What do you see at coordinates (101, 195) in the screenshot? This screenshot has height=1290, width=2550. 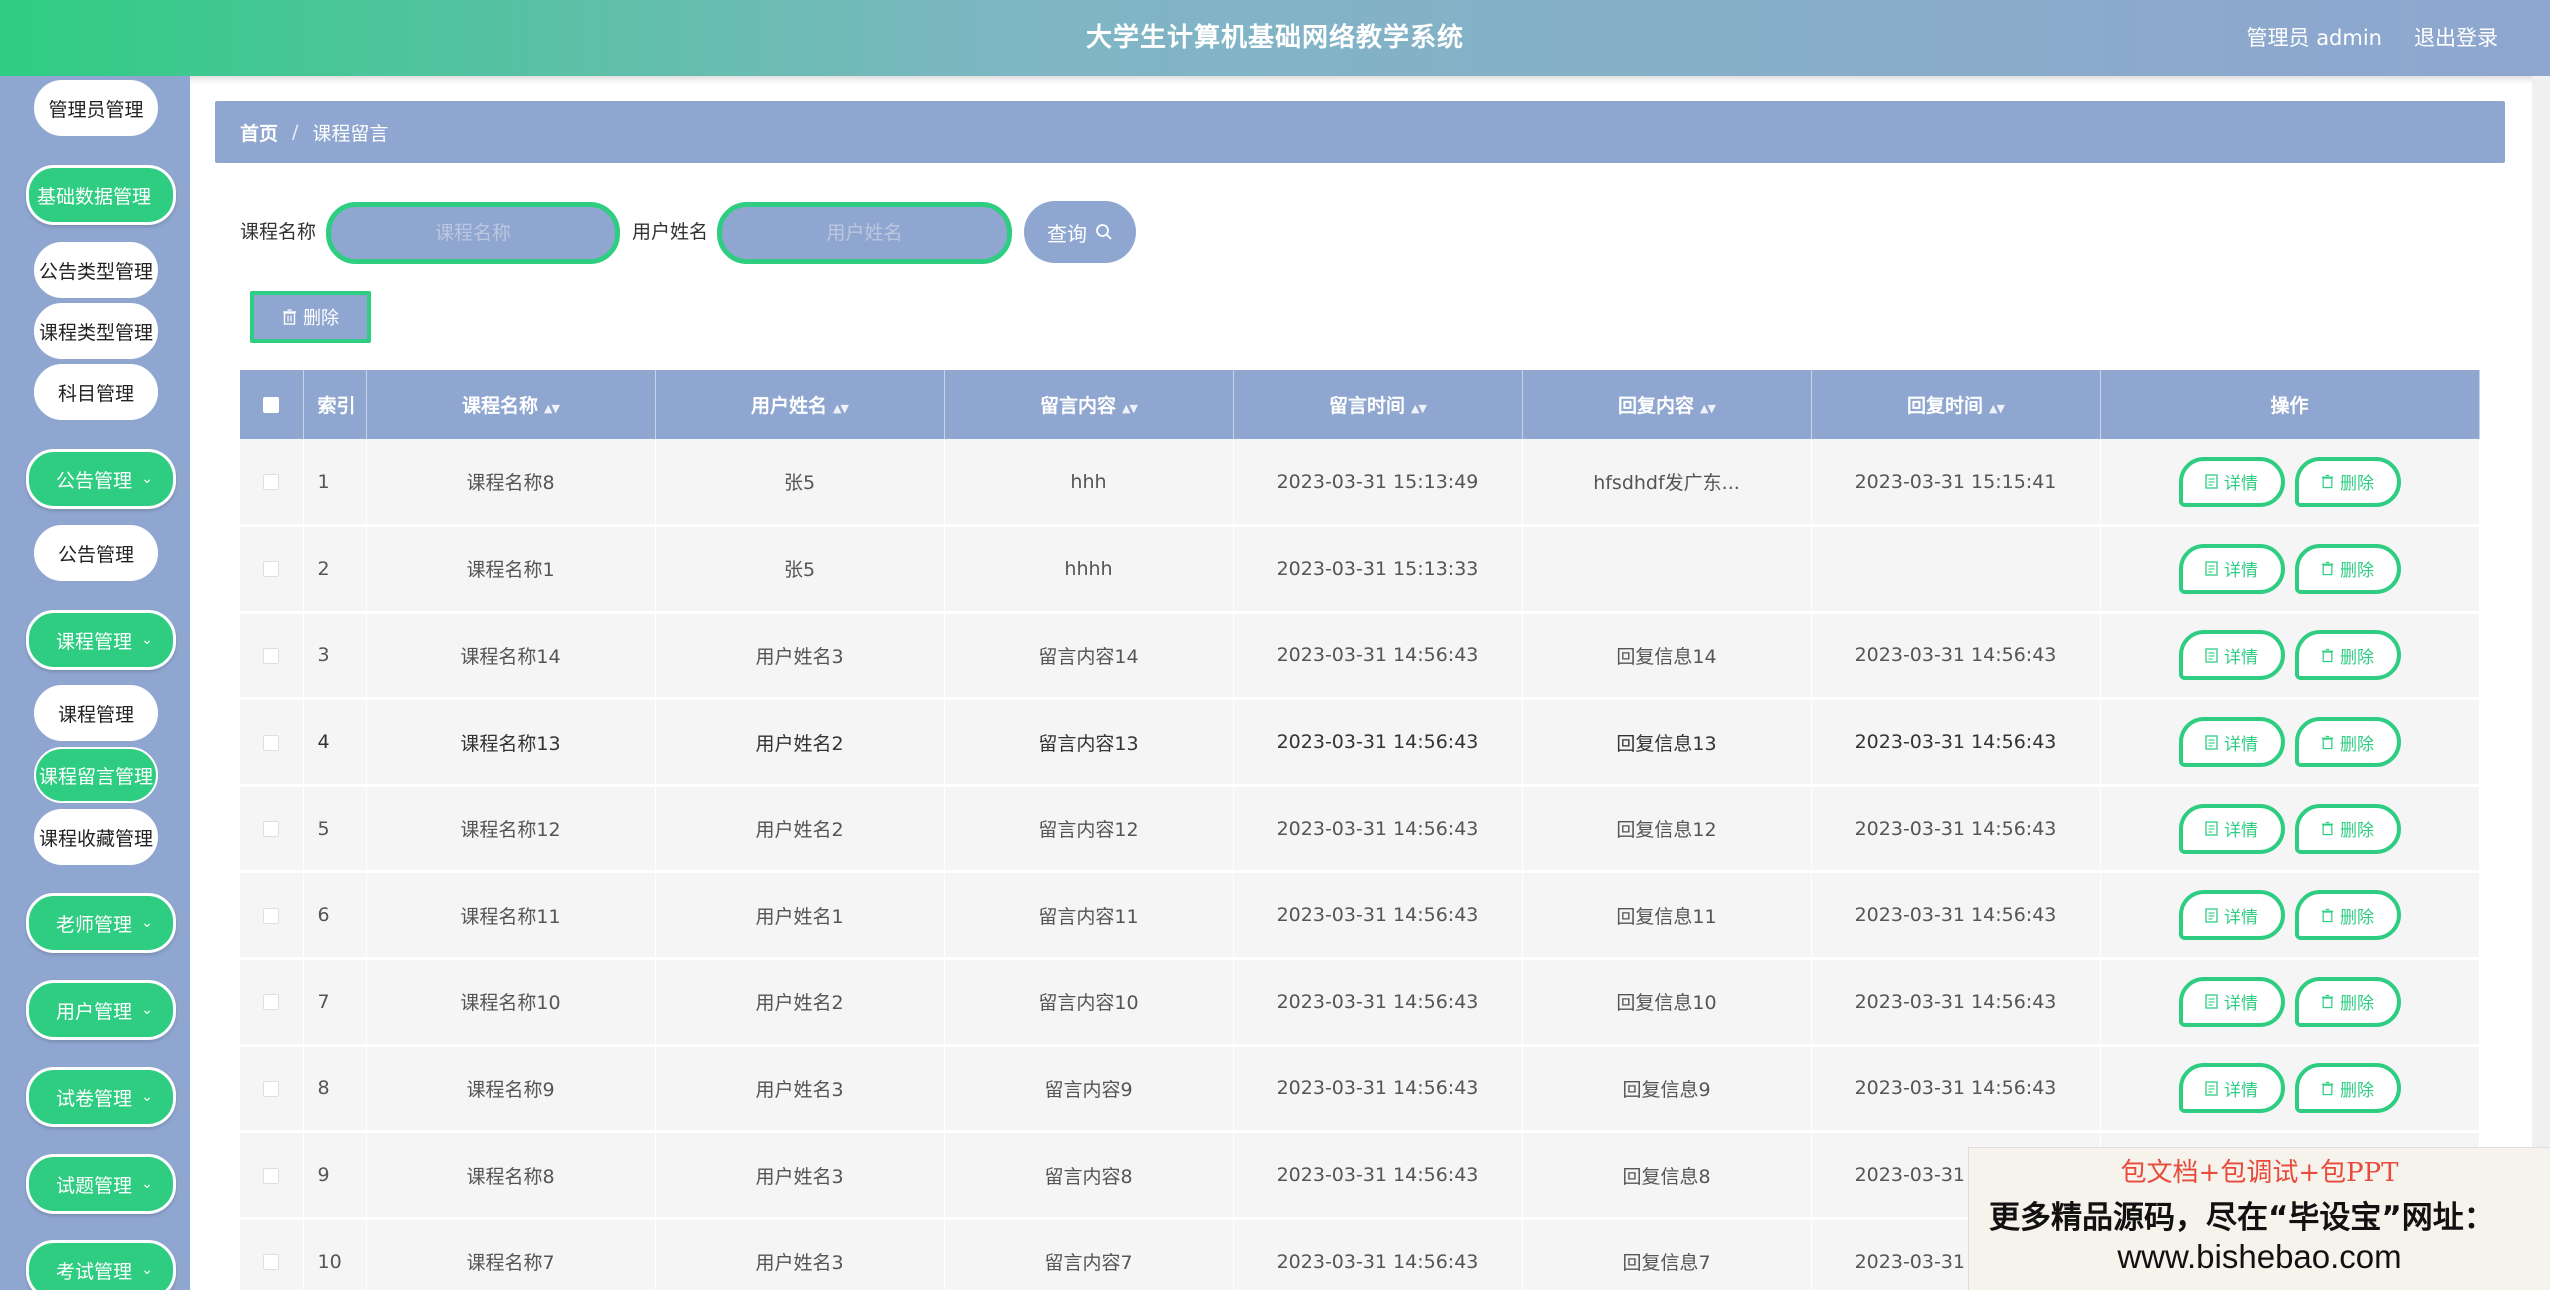 I see `sidebar-item-1: 基础数据管理 ⌄` at bounding box center [101, 195].